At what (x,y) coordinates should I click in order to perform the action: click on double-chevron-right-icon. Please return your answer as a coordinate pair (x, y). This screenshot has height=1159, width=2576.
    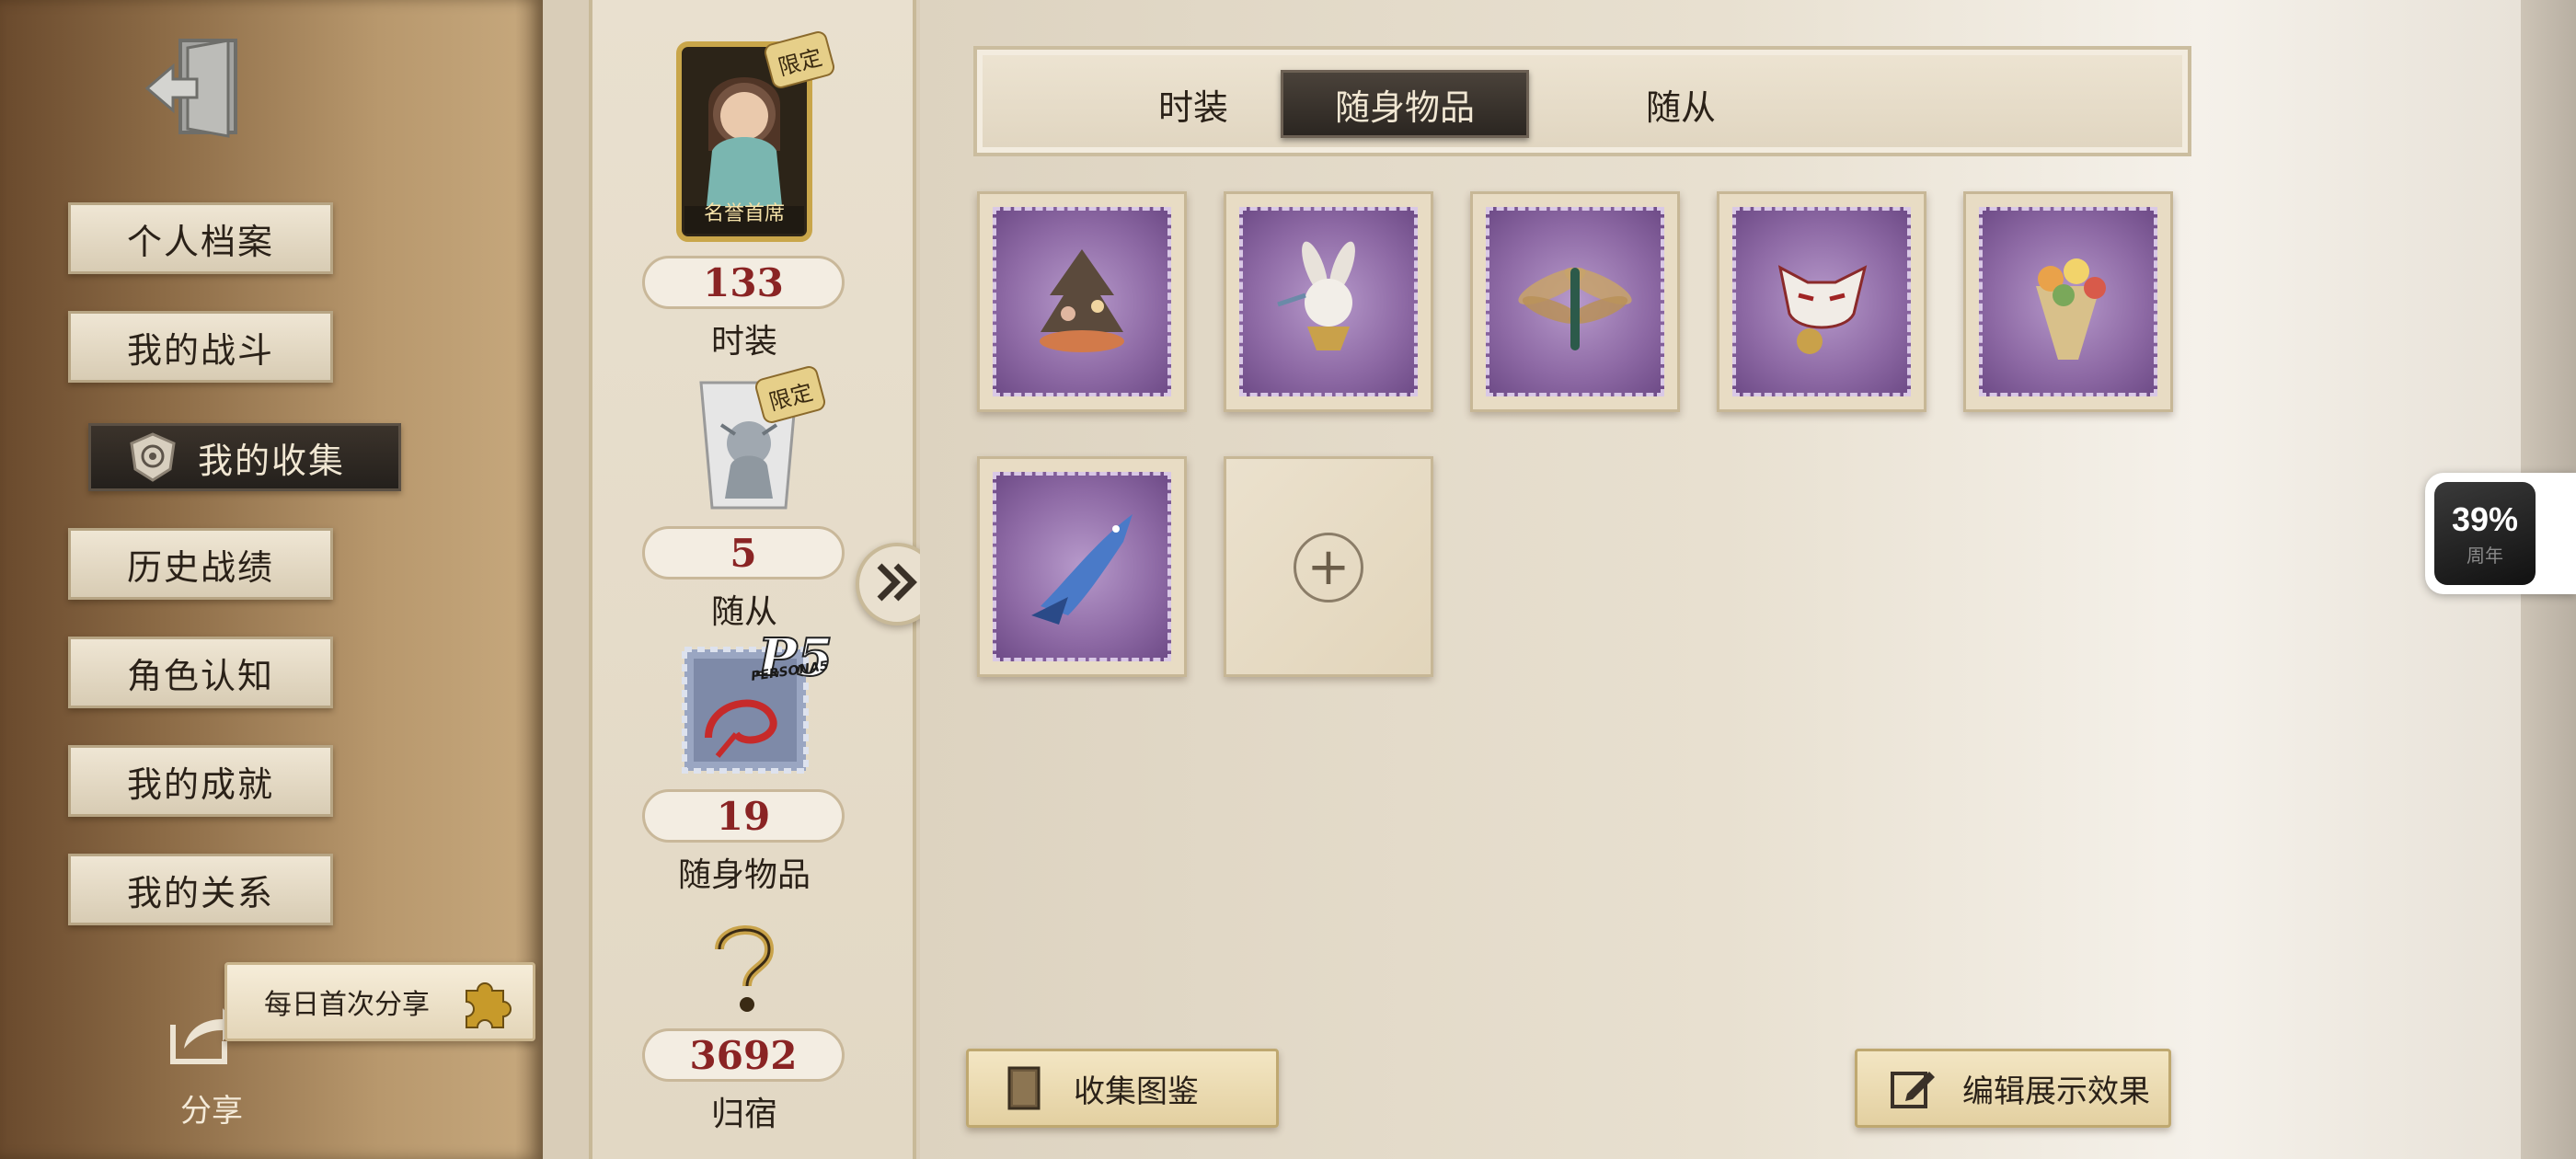
    Looking at the image, I should click on (897, 584).